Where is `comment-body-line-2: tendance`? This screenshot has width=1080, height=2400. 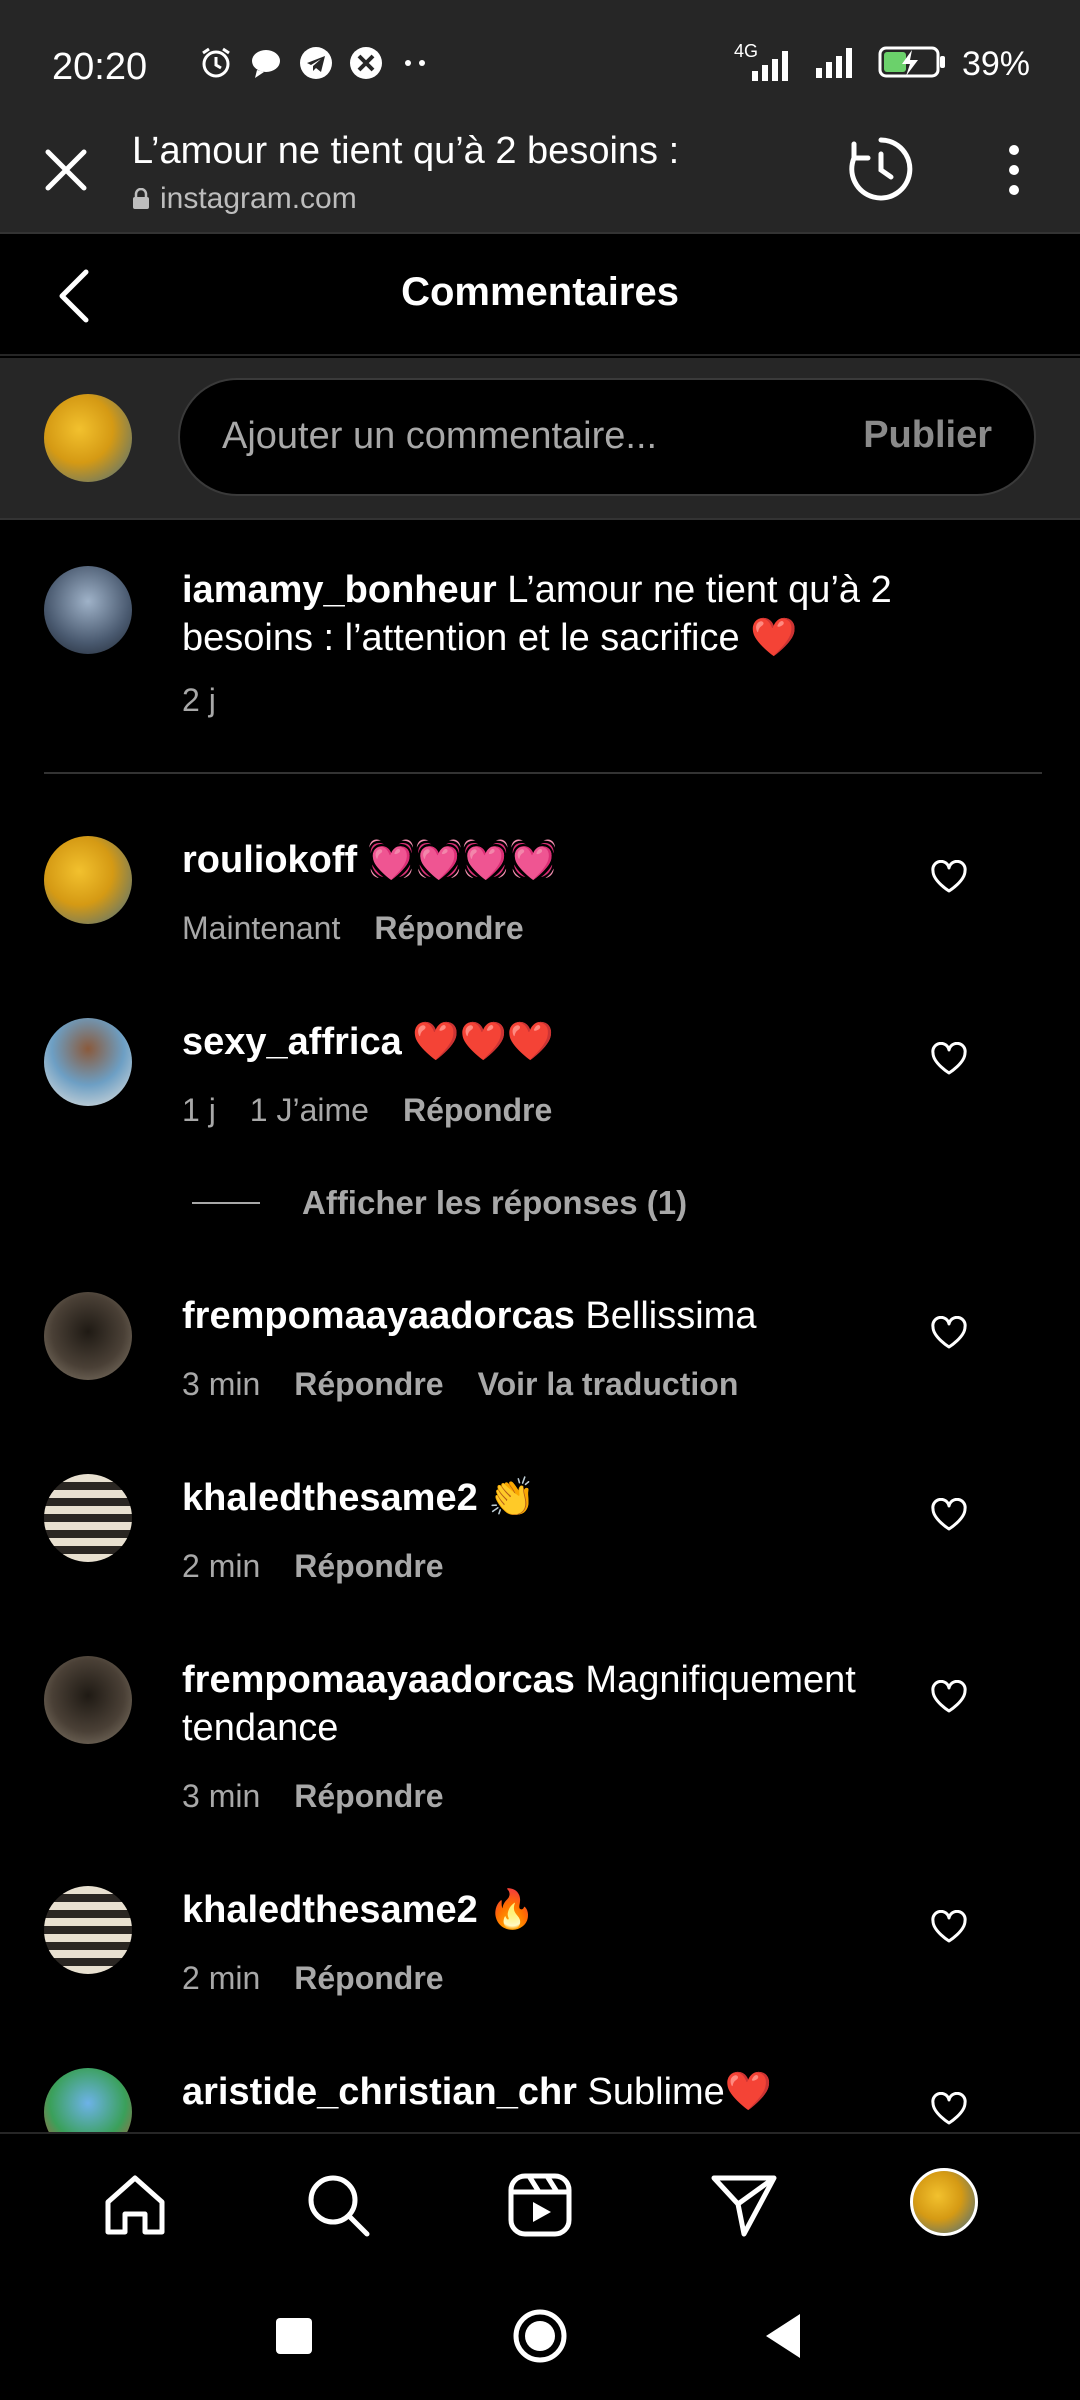 comment-body-line-2: tendance is located at coordinates (260, 1728).